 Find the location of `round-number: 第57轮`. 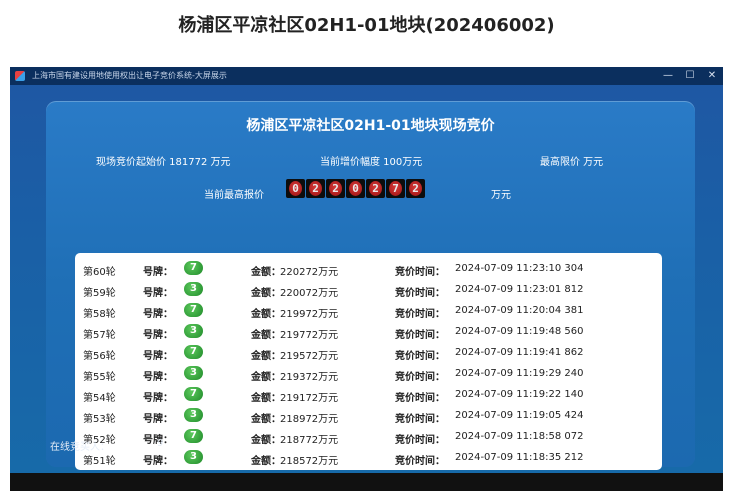

round-number: 第57轮 is located at coordinates (99, 335).